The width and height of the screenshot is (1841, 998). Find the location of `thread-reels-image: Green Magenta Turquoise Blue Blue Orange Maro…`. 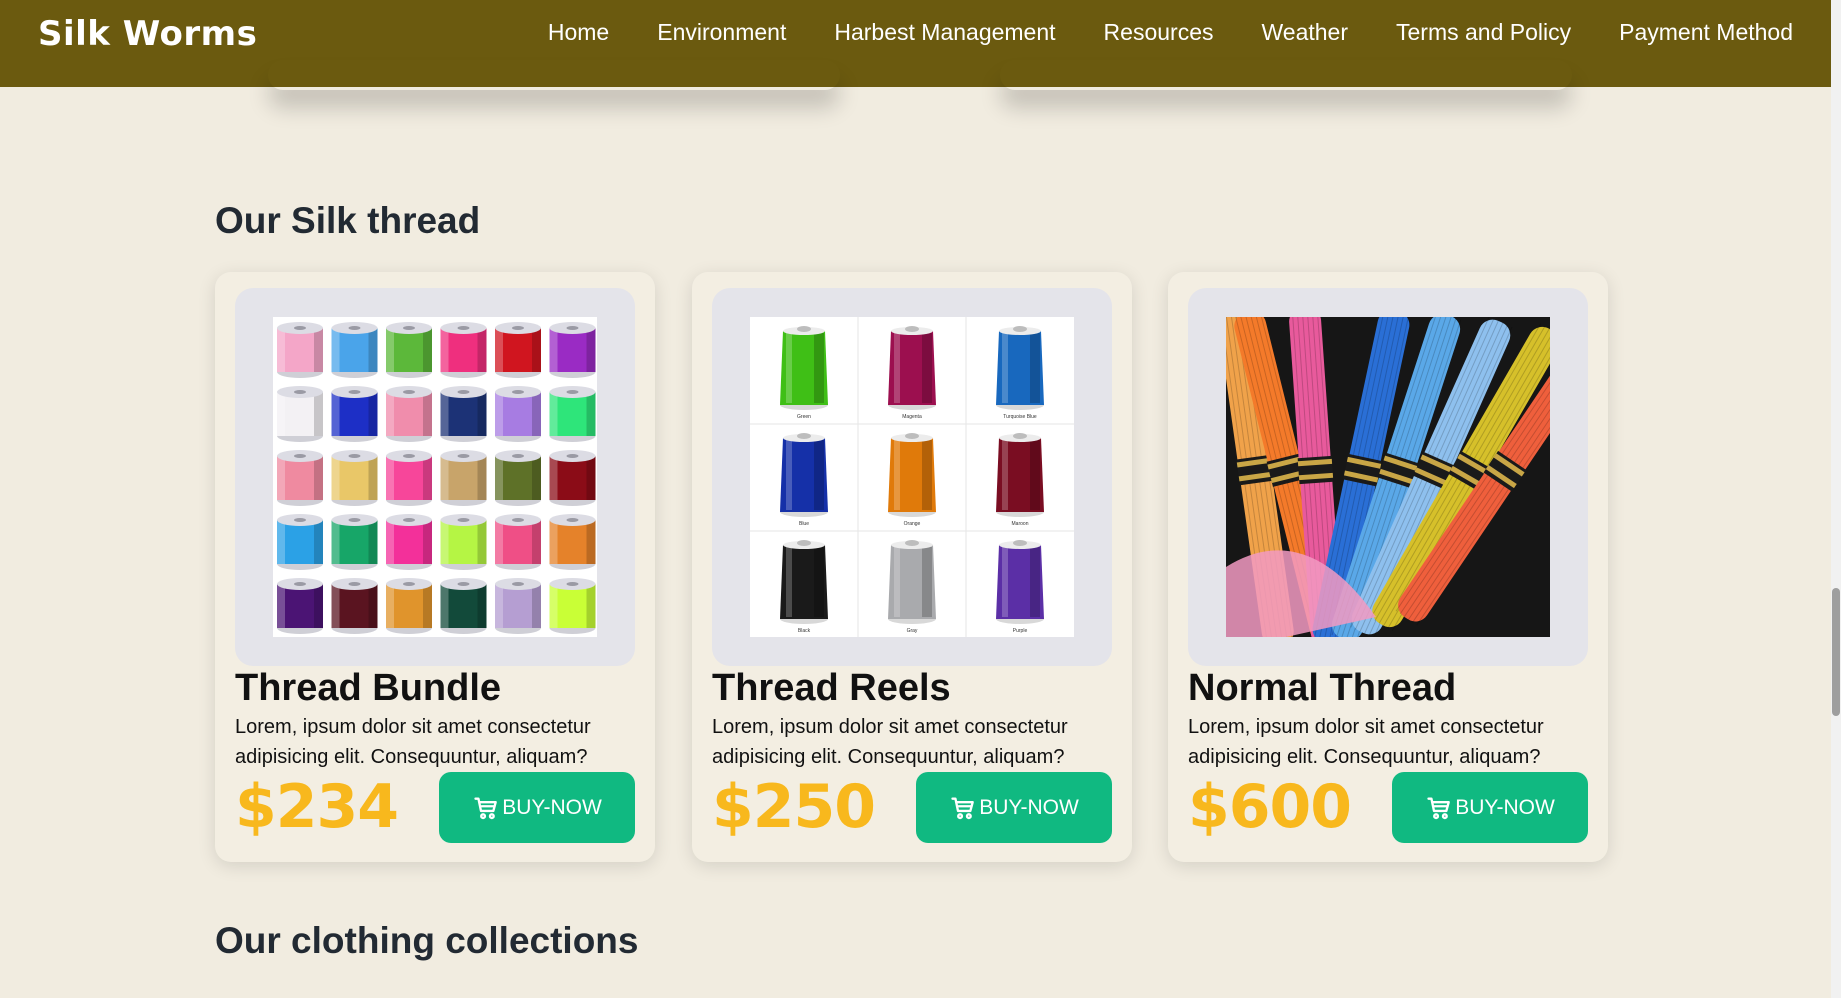

thread-reels-image: Green Magenta Turquoise Blue Blue Orange Maro… is located at coordinates (912, 477).